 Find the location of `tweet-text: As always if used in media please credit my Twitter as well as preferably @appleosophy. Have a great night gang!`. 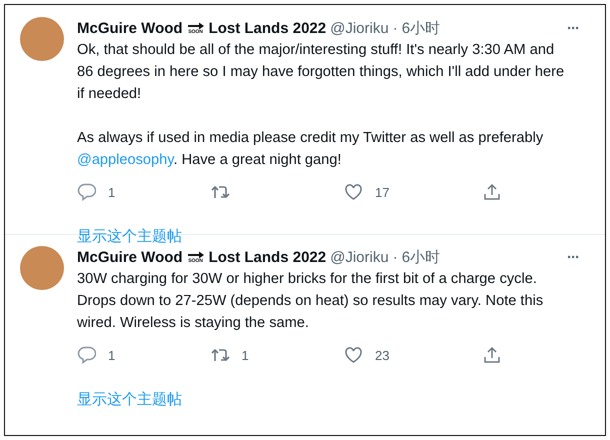

tweet-text: As always if used in media please credit my Twitter as well as preferably @appleosophy. Have a great night gang! is located at coordinates (310, 149).